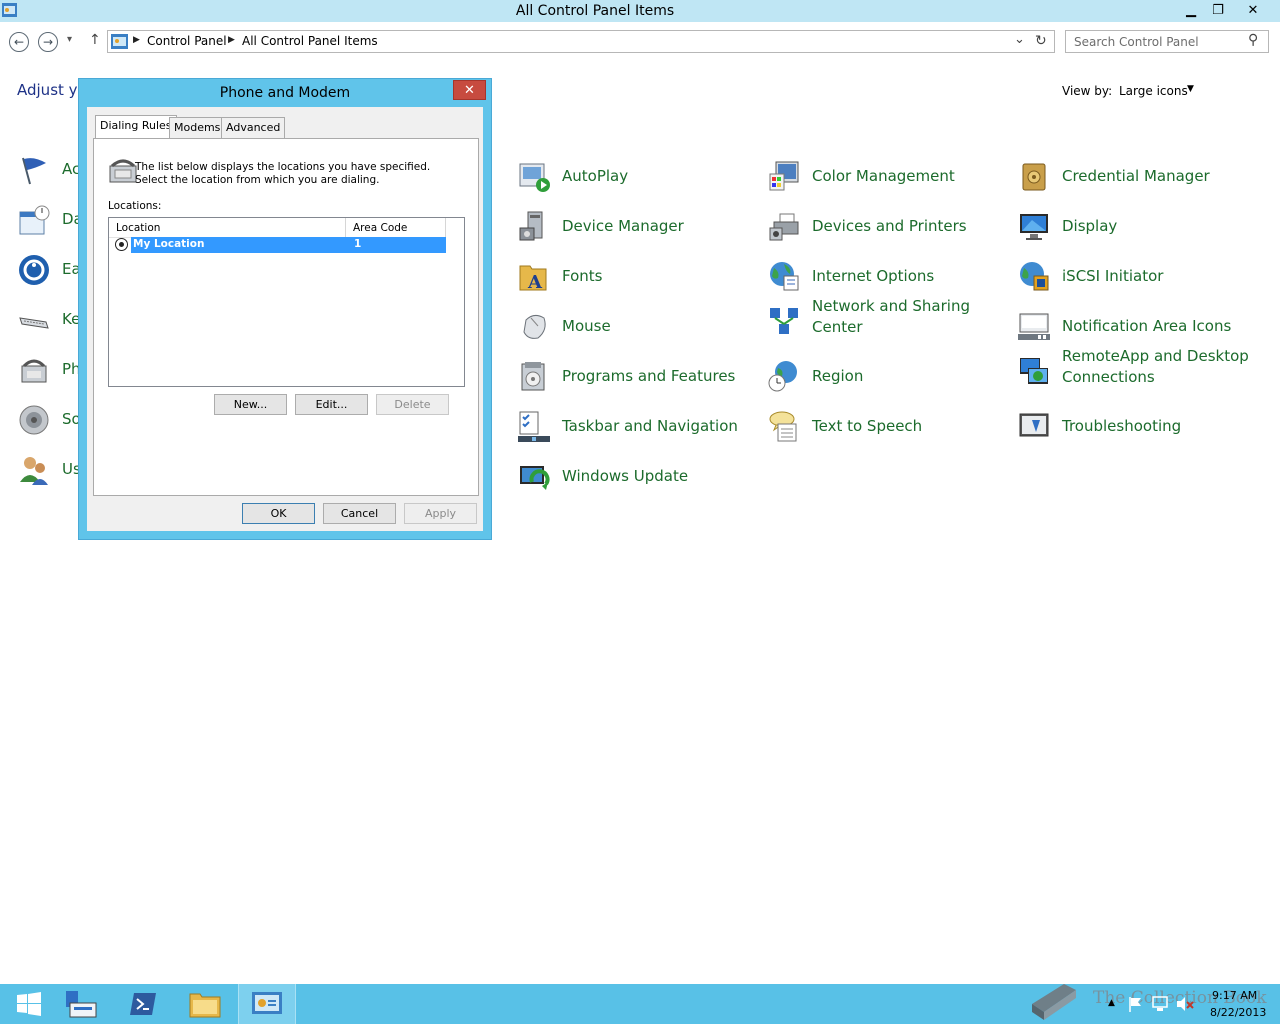 The image size is (1280, 1024). Describe the element at coordinates (95, 40) in the screenshot. I see `up-button: ↑` at that location.